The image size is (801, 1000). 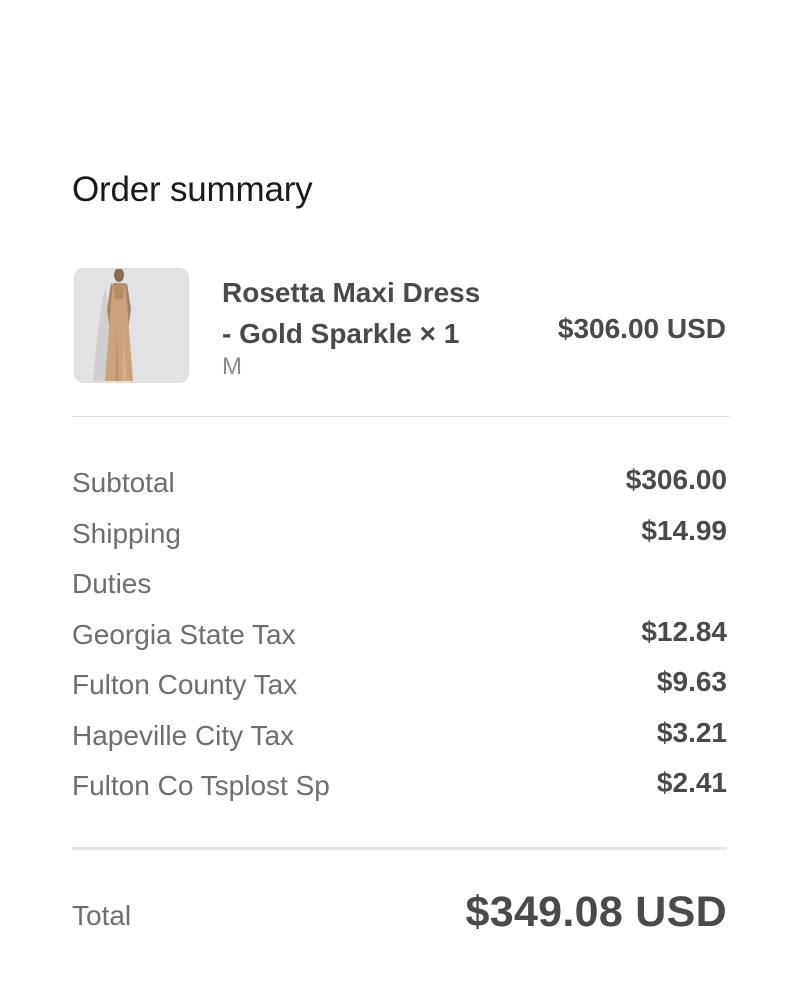 What do you see at coordinates (126, 533) in the screenshot?
I see `shipping-label: Shipping` at bounding box center [126, 533].